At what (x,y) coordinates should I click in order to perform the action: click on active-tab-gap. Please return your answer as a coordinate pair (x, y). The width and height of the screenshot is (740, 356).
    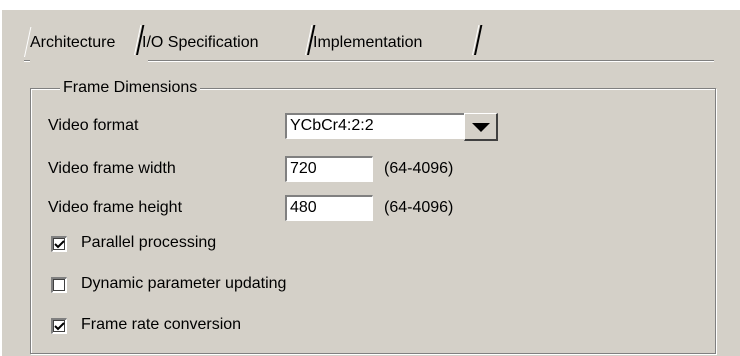
    Looking at the image, I should click on (89, 61).